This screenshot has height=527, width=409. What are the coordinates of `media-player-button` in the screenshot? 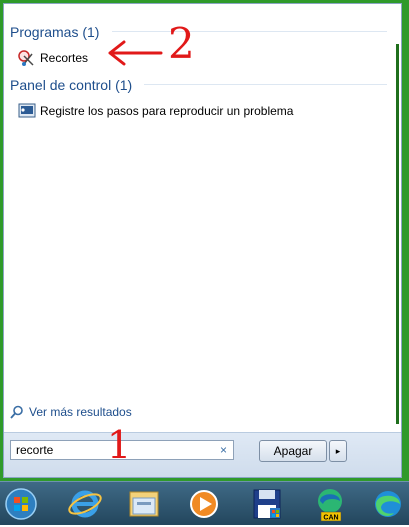 It's located at (204, 504).